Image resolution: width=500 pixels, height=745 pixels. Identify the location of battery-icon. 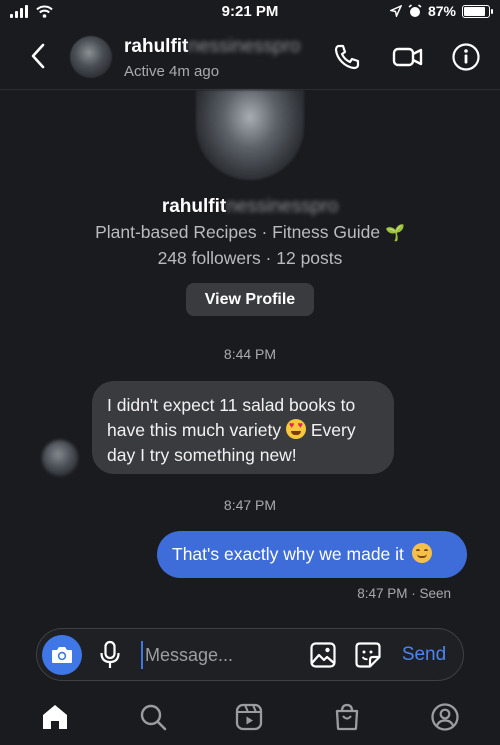
(477, 11).